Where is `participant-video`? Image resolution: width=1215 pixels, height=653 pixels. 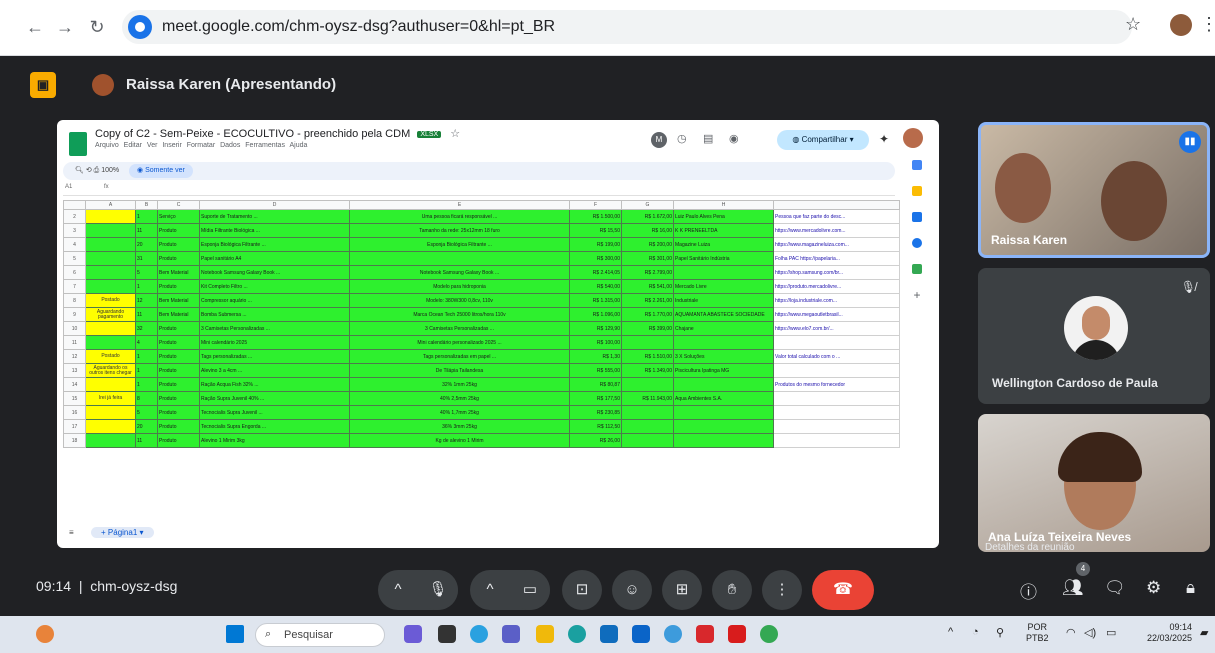
participant-video is located at coordinates (1023, 188).